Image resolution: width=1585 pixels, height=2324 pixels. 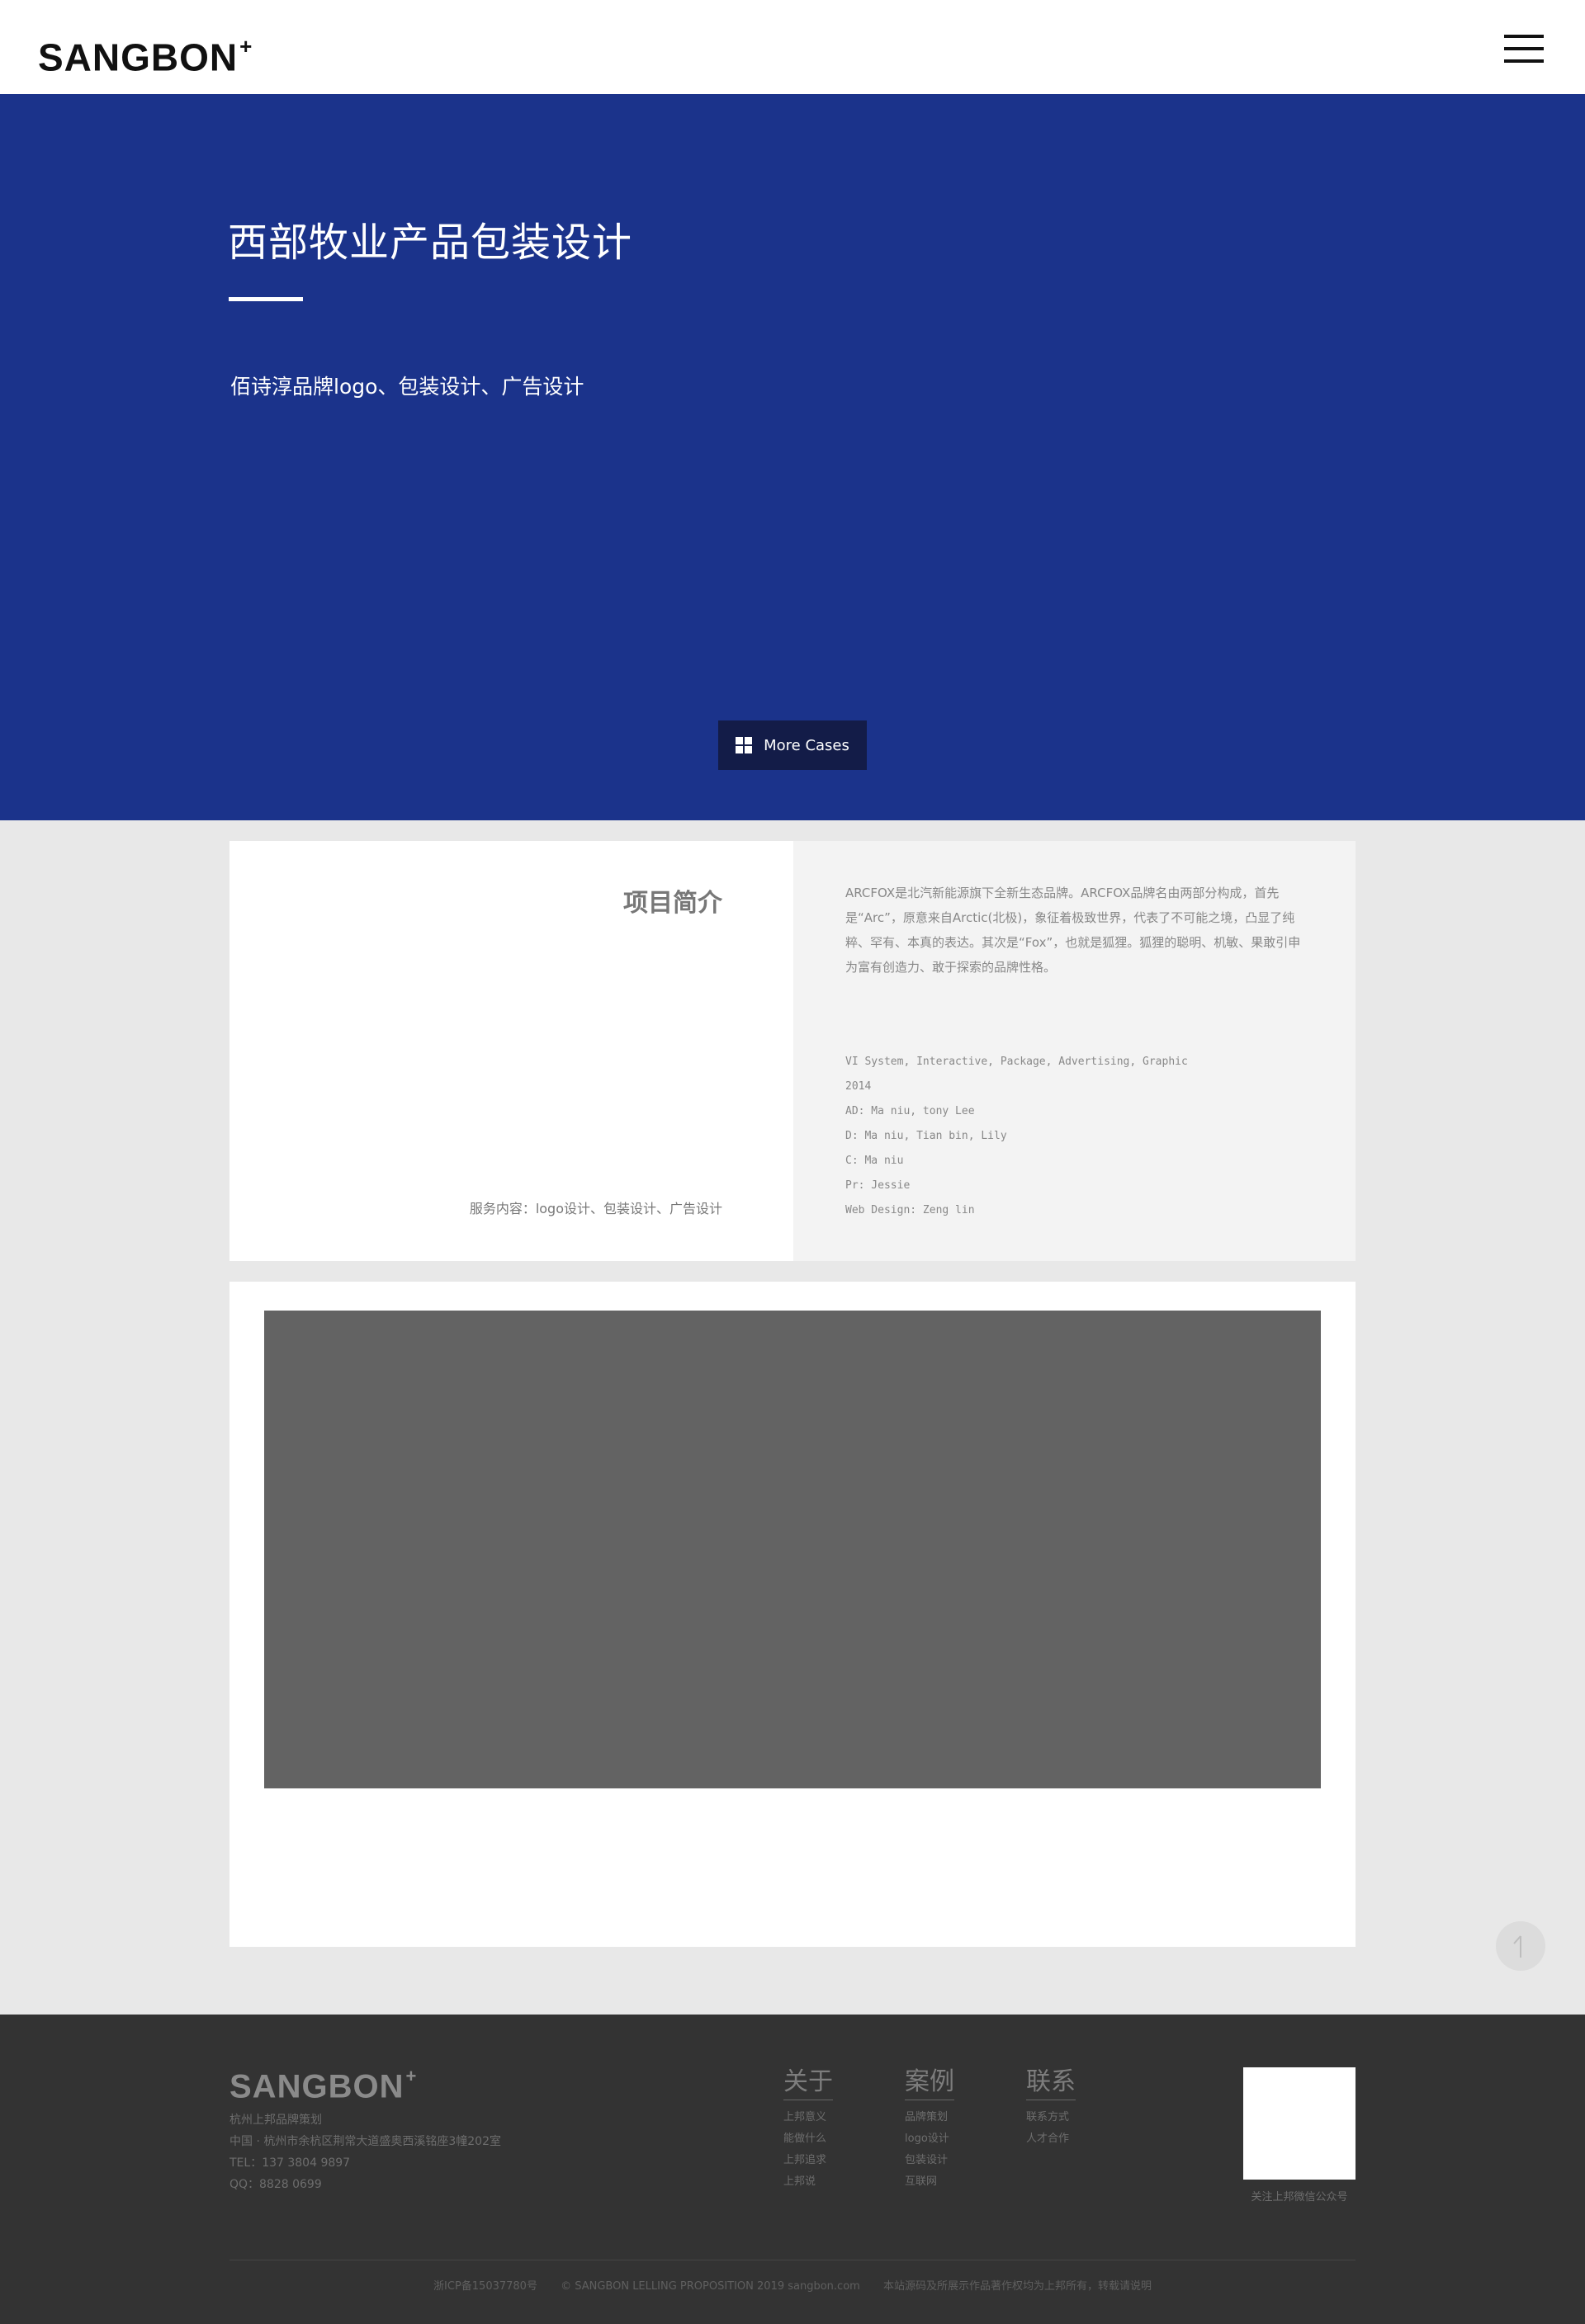 What do you see at coordinates (929, 2139) in the screenshot?
I see `footer-link: logo设计` at bounding box center [929, 2139].